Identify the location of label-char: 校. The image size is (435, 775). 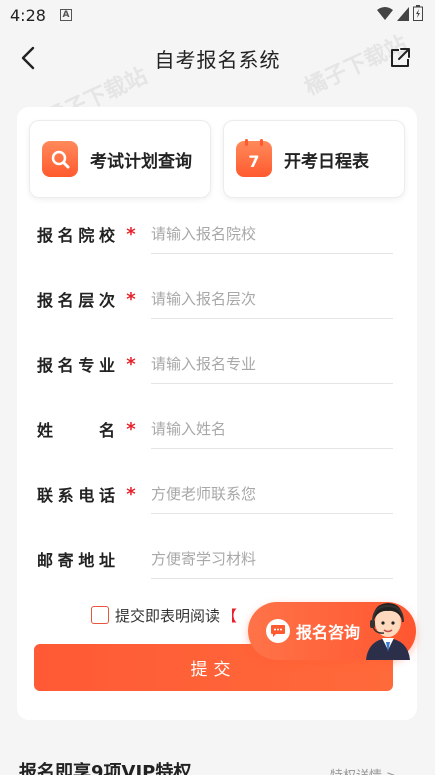
(106, 235).